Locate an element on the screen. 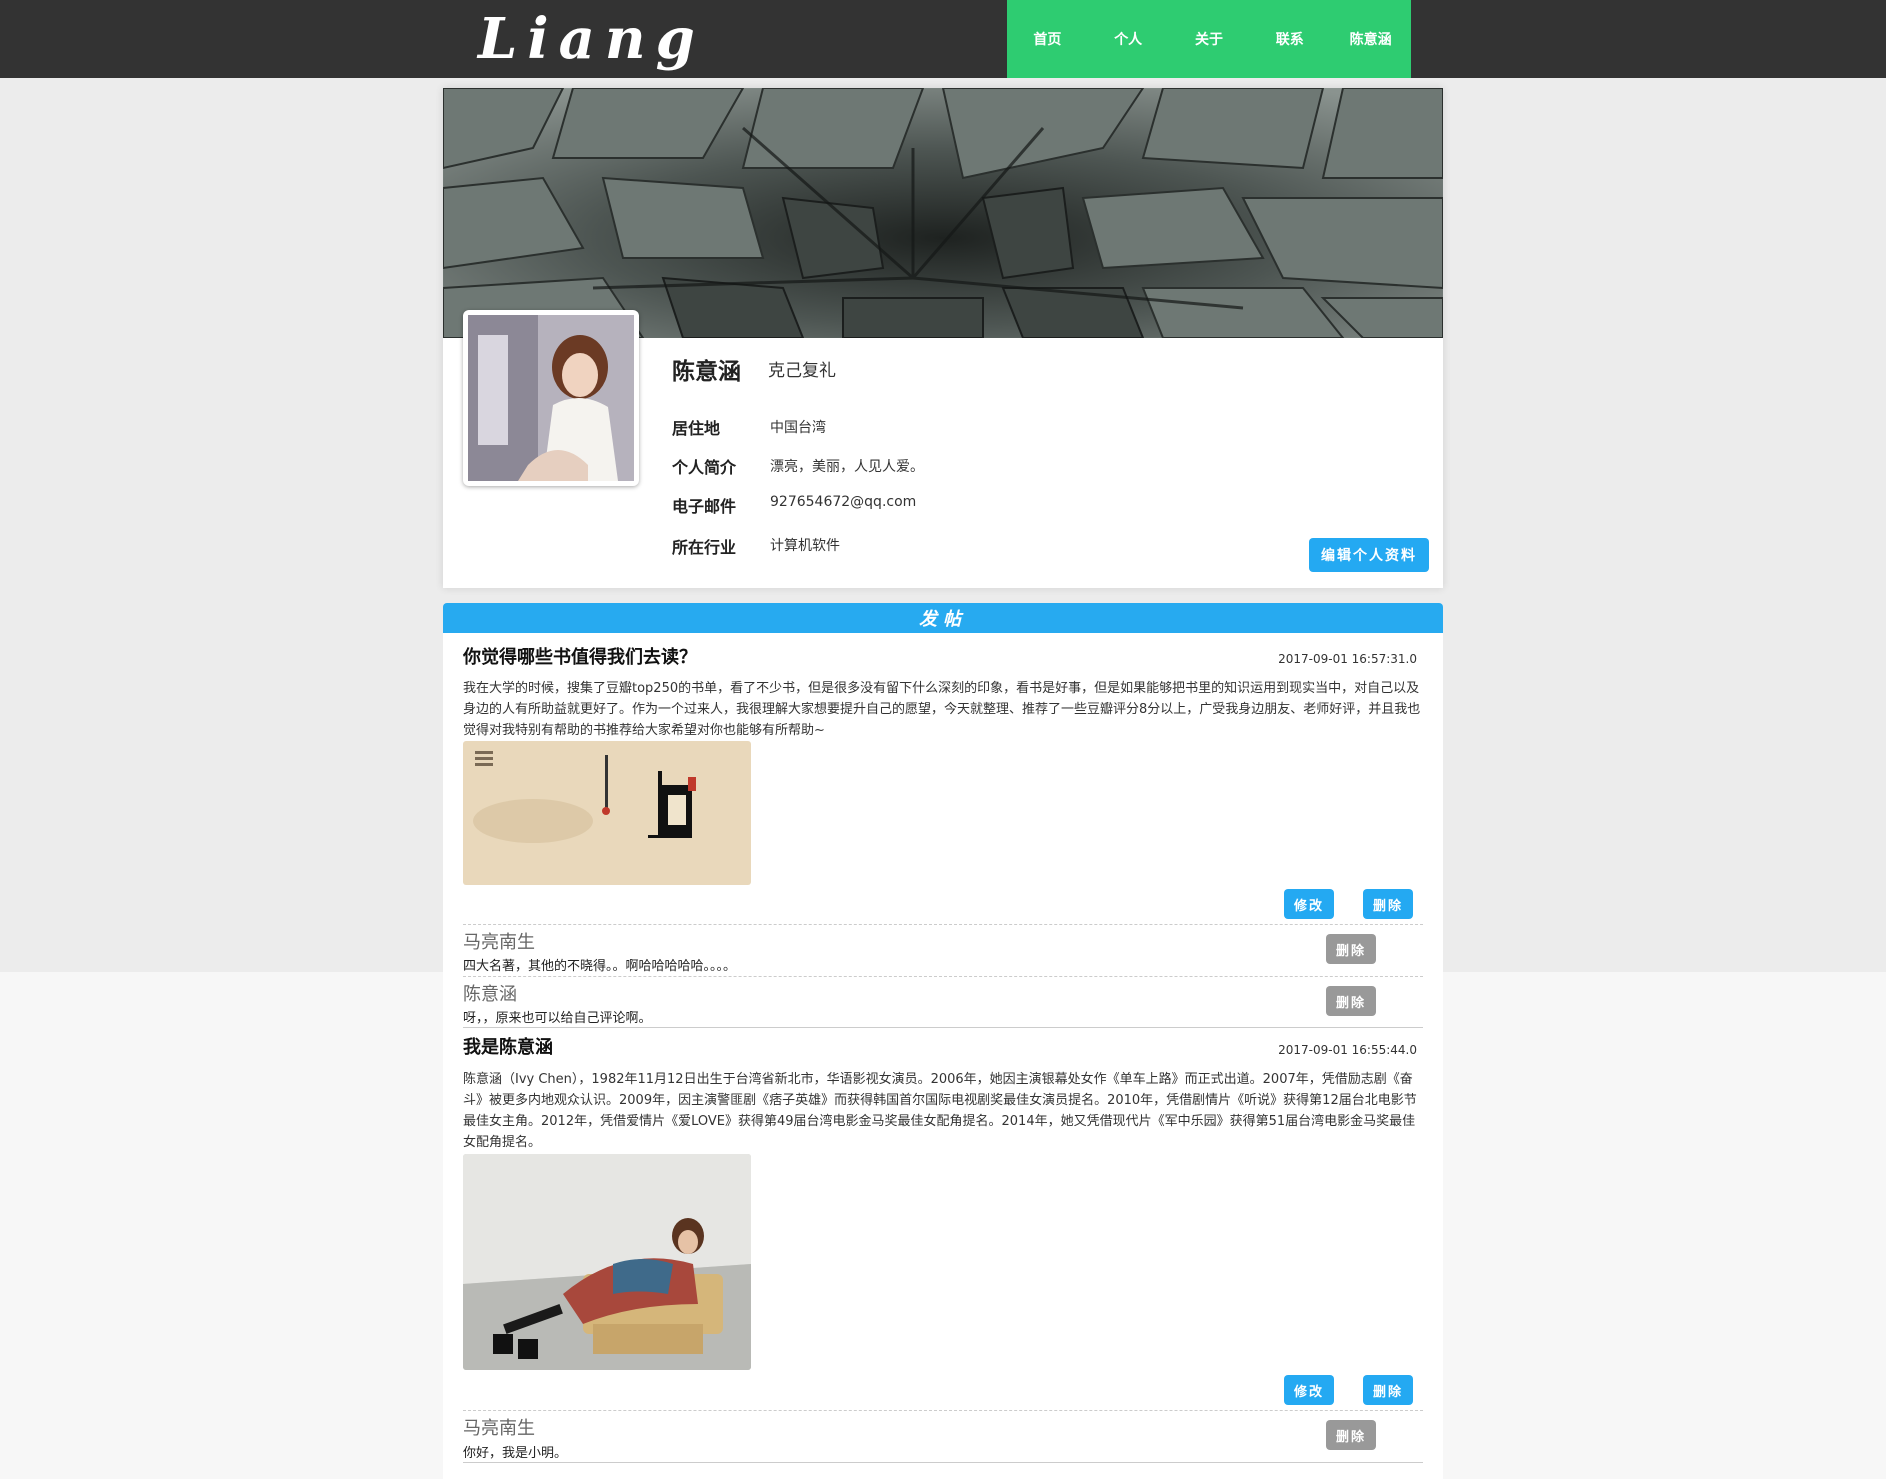  label-bio: 个人简介 is located at coordinates (704, 467).